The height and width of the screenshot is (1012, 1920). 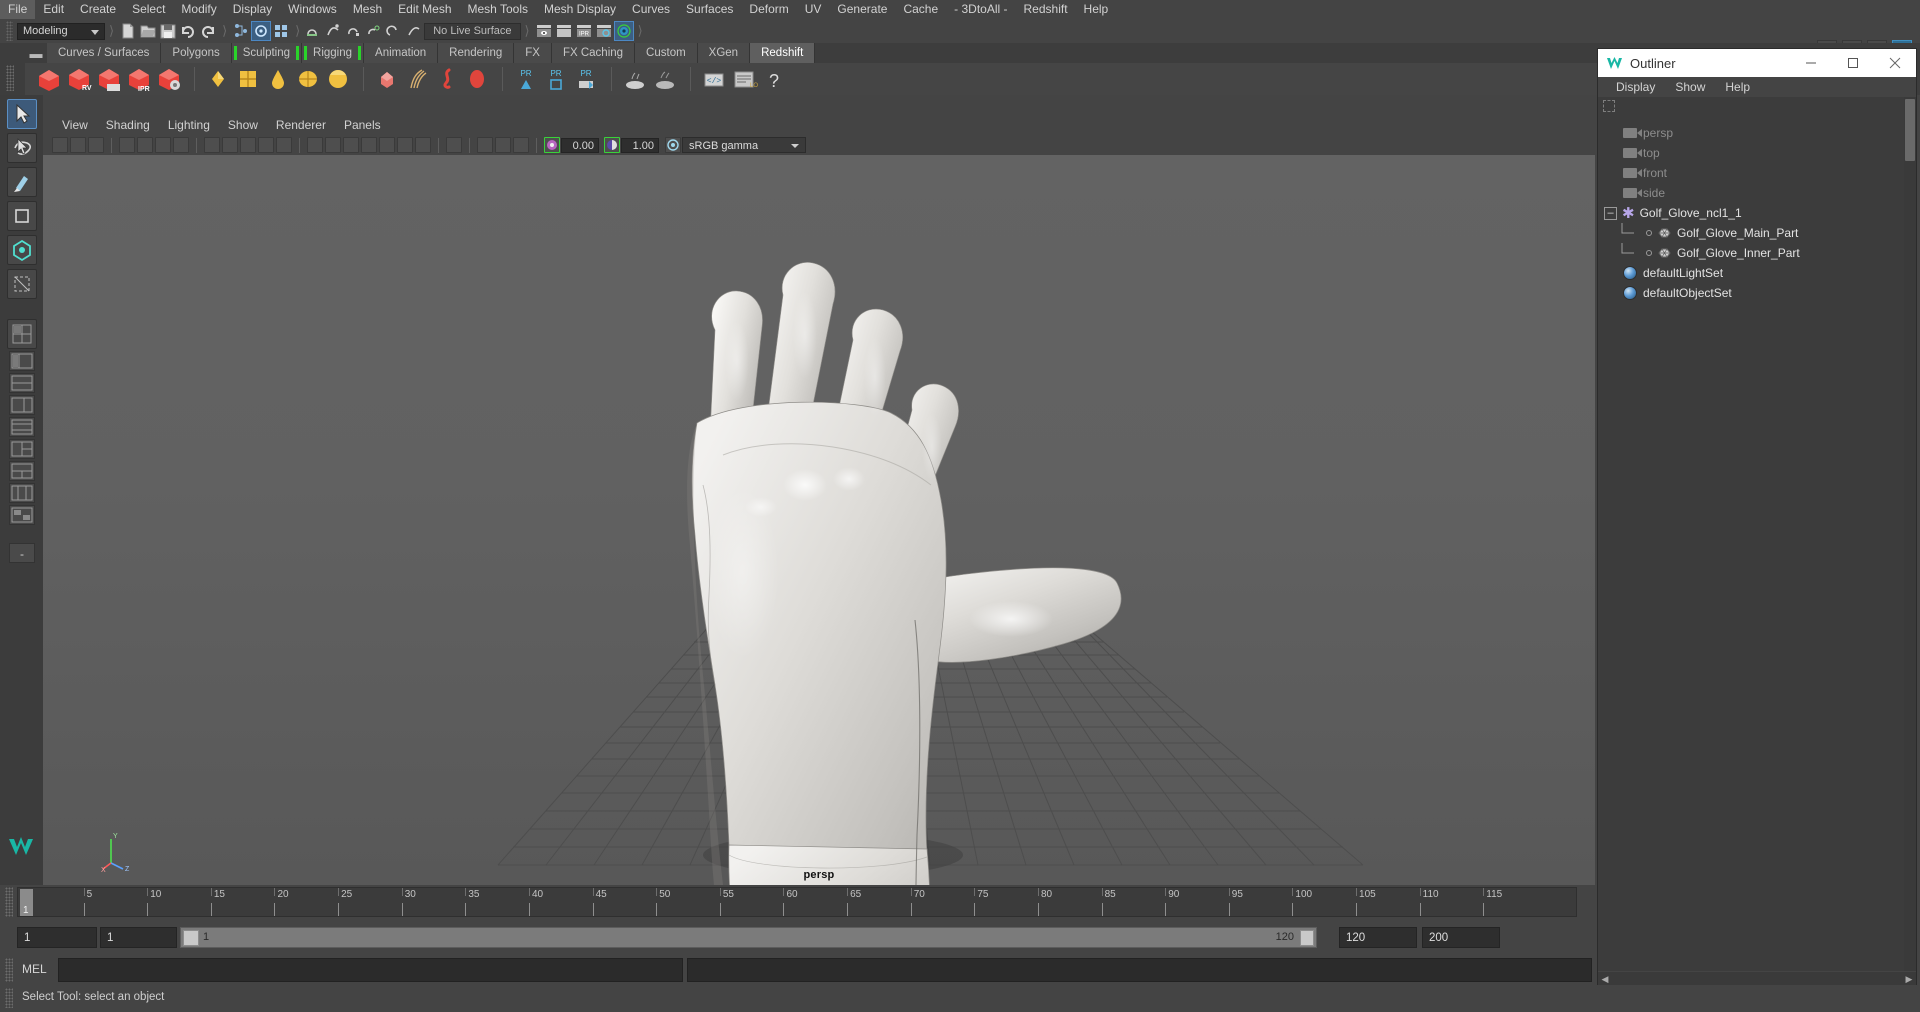 What do you see at coordinates (454, 145) in the screenshot?
I see `isolate-select-icon` at bounding box center [454, 145].